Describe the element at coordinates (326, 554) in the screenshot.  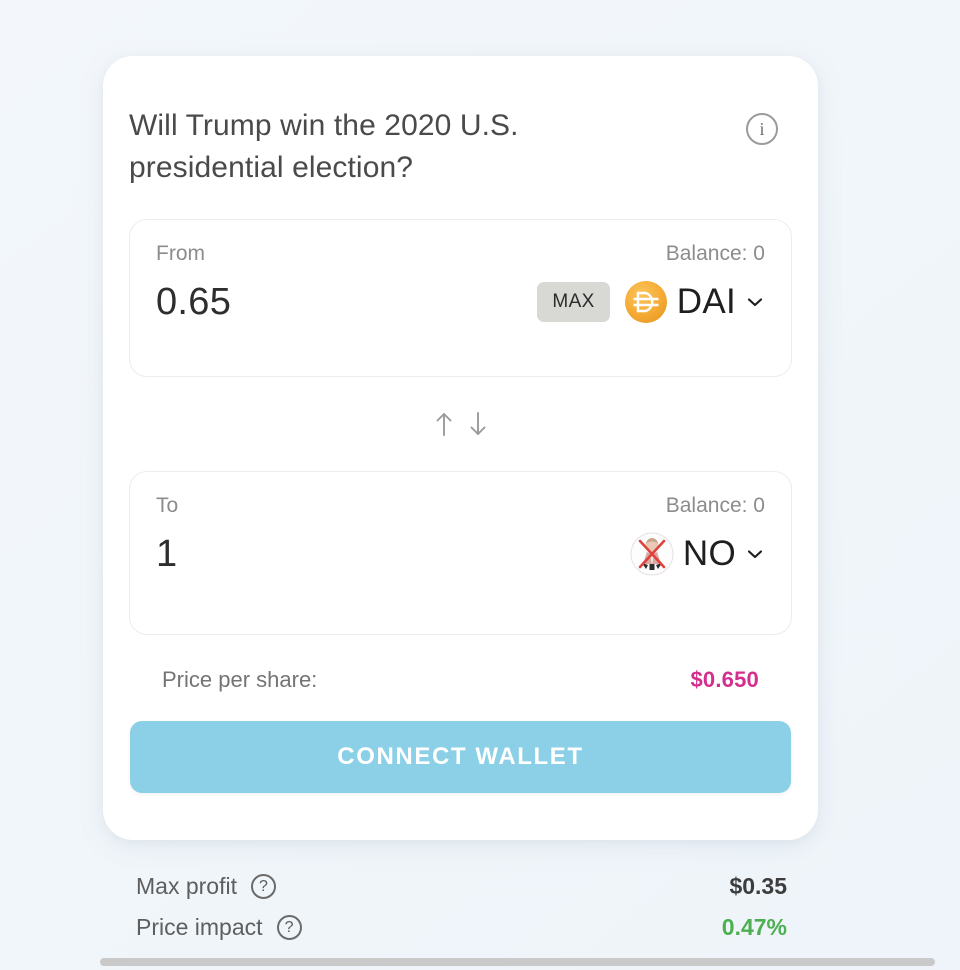
I see `to-amount-input` at that location.